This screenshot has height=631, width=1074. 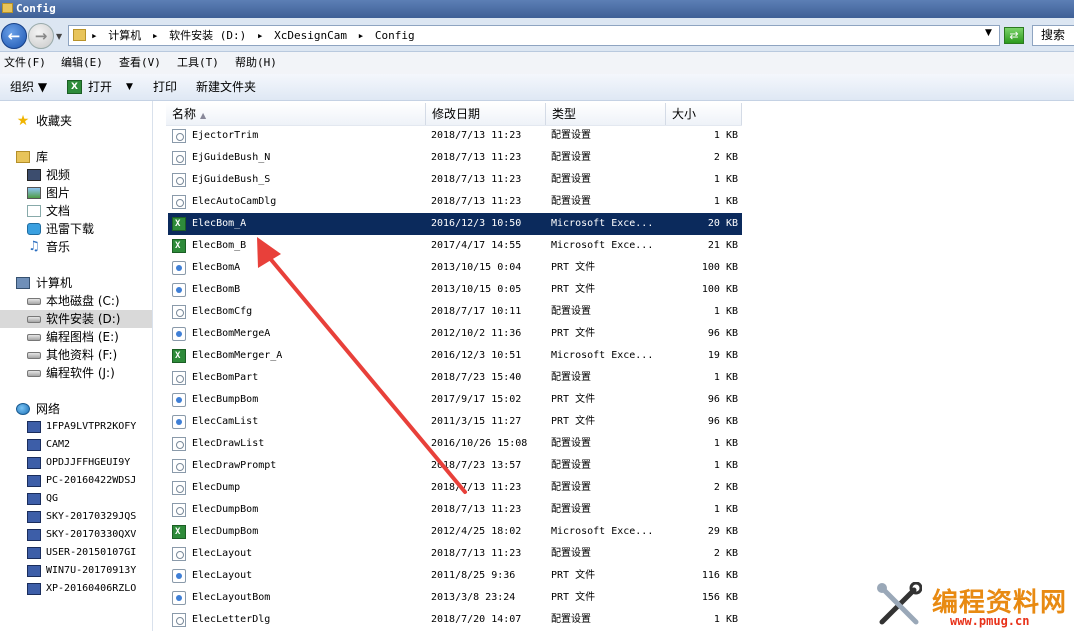 I want to click on breadcrumb-xcdesigncam: XcDesignCam, so click(x=310, y=35).